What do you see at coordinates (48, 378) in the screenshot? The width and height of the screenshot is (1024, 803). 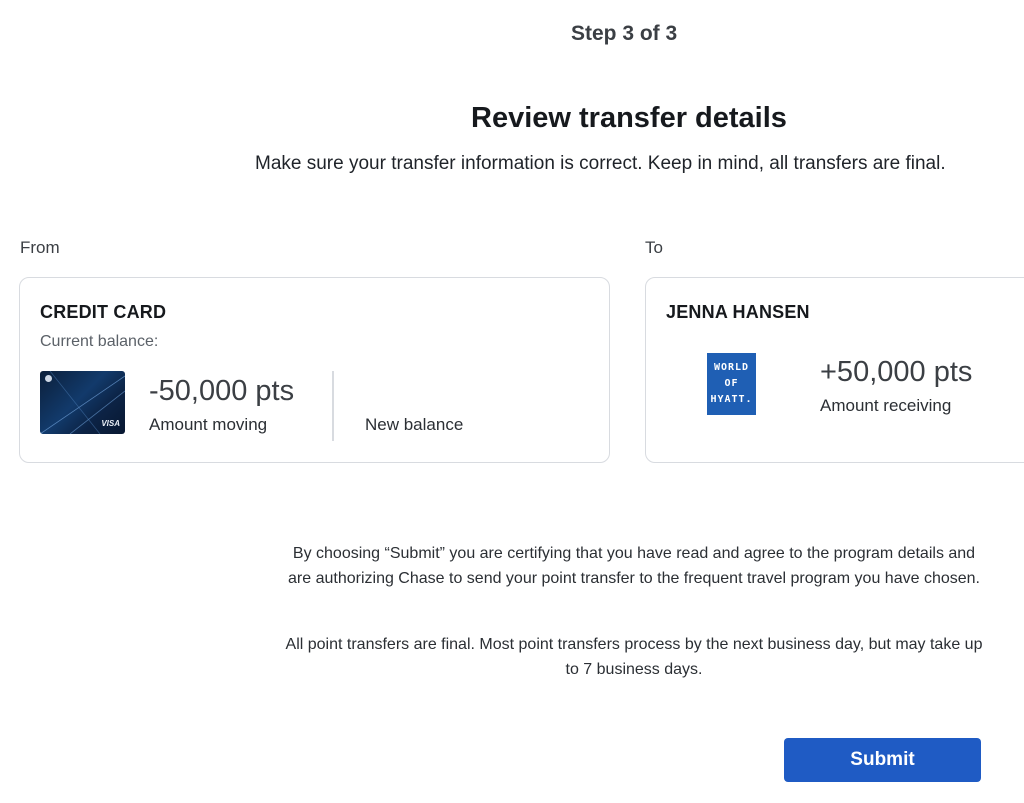 I see `card-logo-icon` at bounding box center [48, 378].